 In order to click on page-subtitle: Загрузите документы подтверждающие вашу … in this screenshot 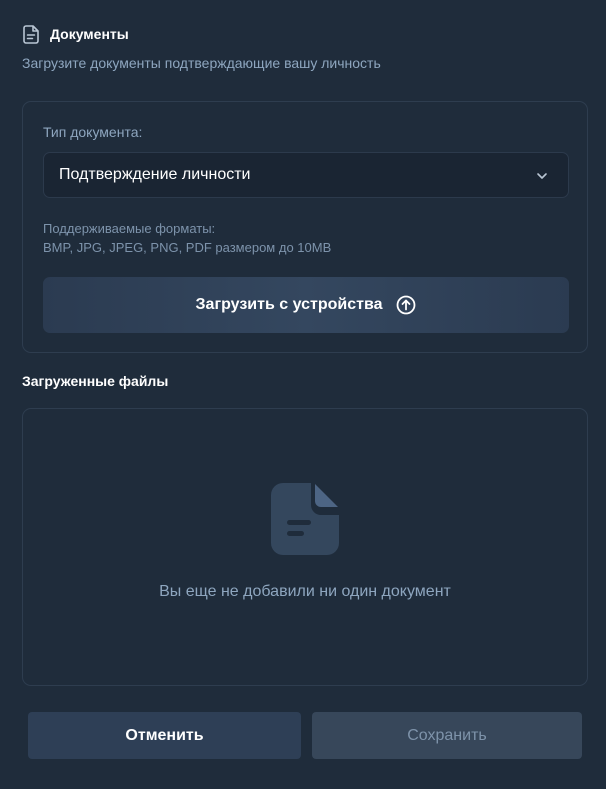, I will do `click(201, 63)`.